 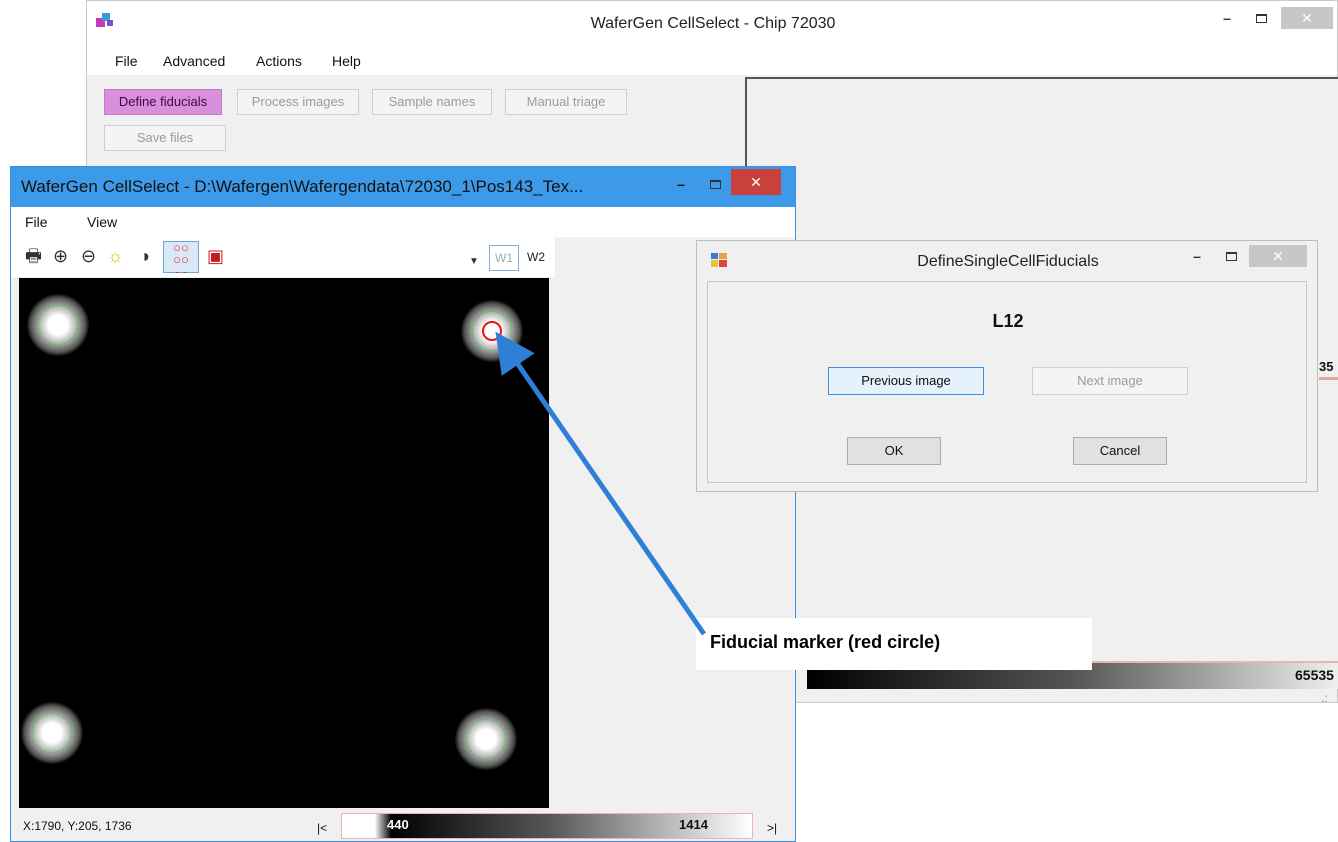 What do you see at coordinates (346, 61) in the screenshot?
I see `menu-help: Help` at bounding box center [346, 61].